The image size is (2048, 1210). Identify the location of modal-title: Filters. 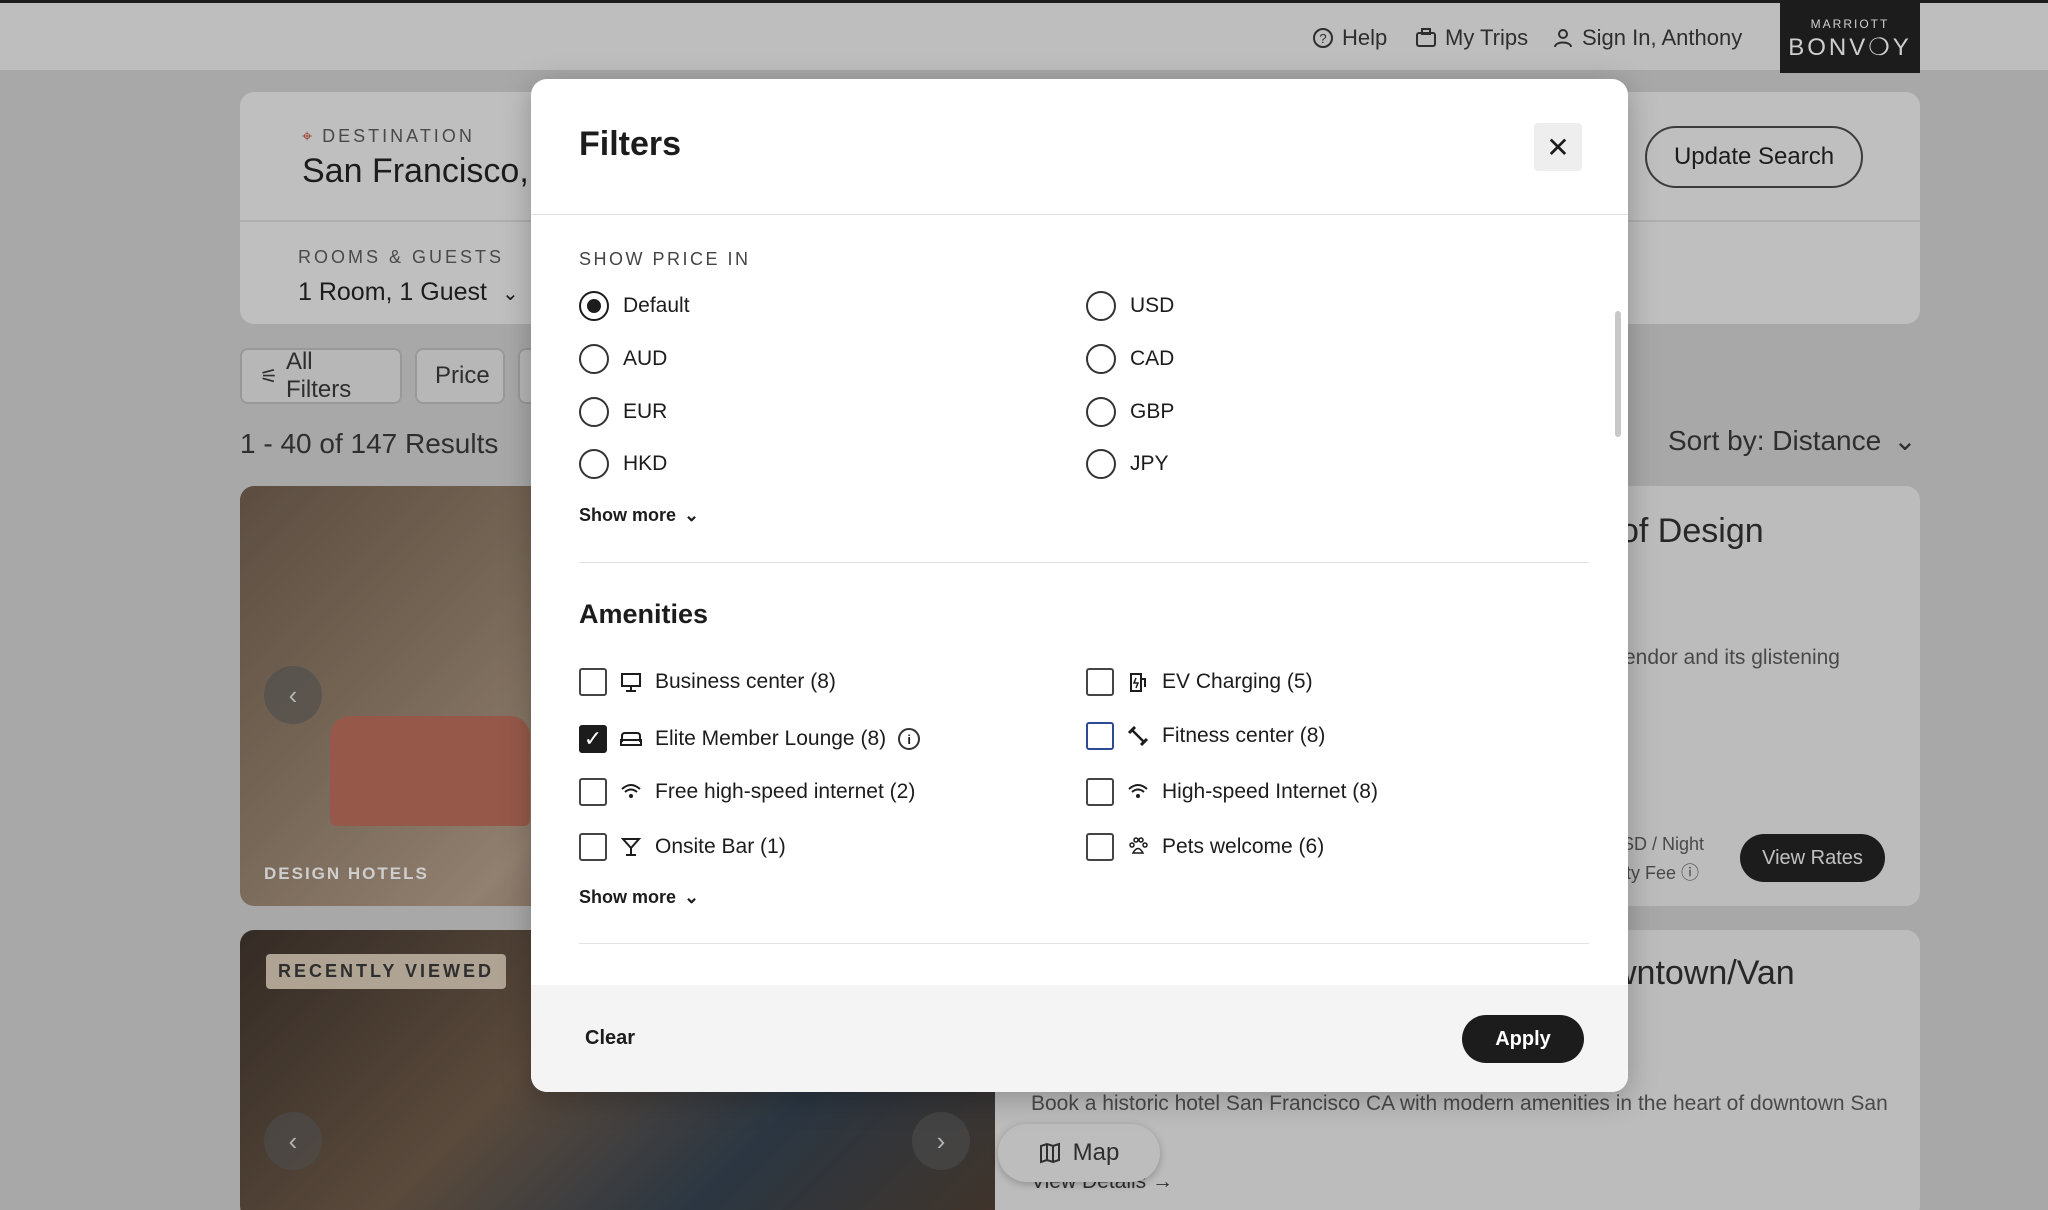
(630, 144).